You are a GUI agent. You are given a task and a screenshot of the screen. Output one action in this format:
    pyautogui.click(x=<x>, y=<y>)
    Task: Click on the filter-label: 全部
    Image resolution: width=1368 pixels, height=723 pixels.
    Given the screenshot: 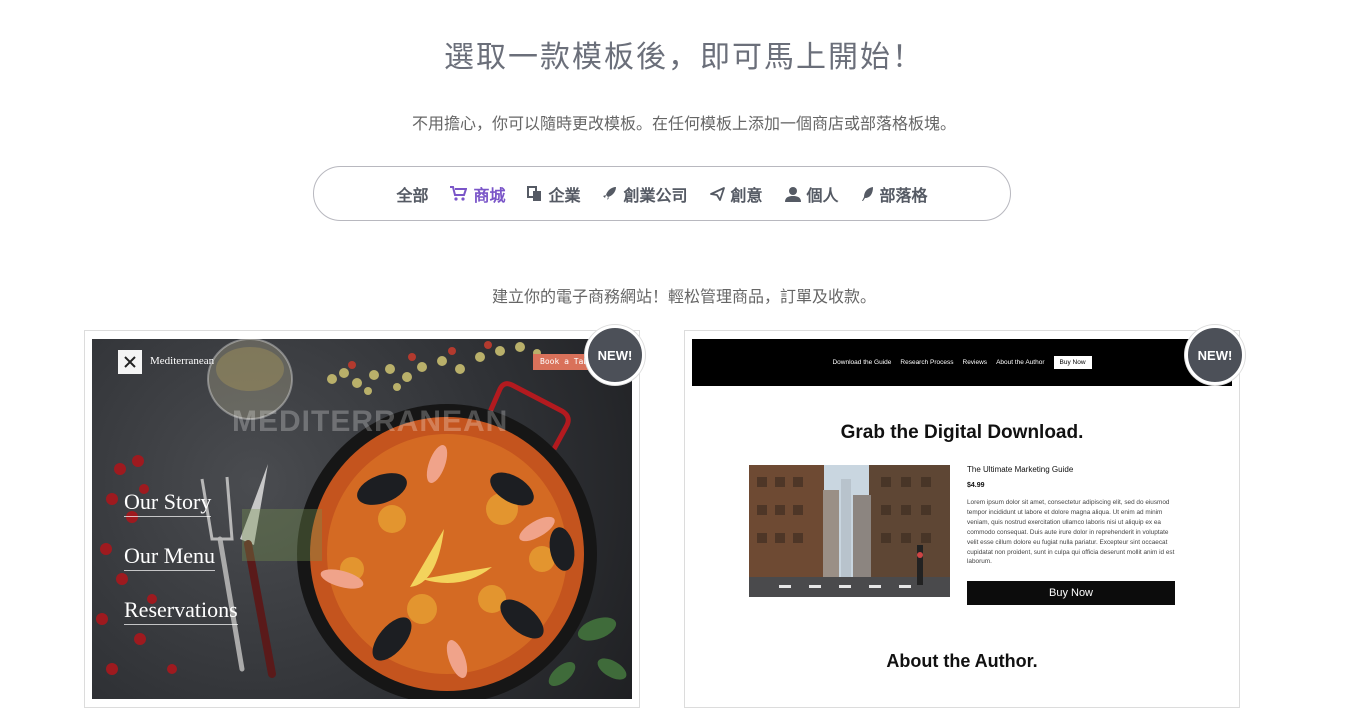 What is the action you would take?
    pyautogui.click(x=412, y=195)
    